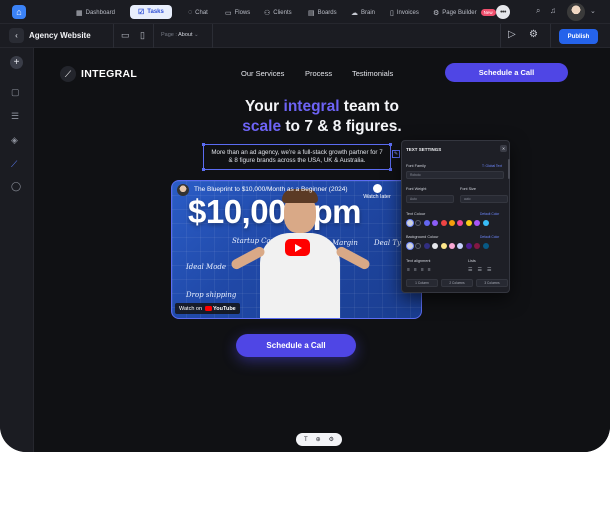 This screenshot has height=527, width=610. What do you see at coordinates (553, 10) in the screenshot?
I see `bell-icon: ♫` at bounding box center [553, 10].